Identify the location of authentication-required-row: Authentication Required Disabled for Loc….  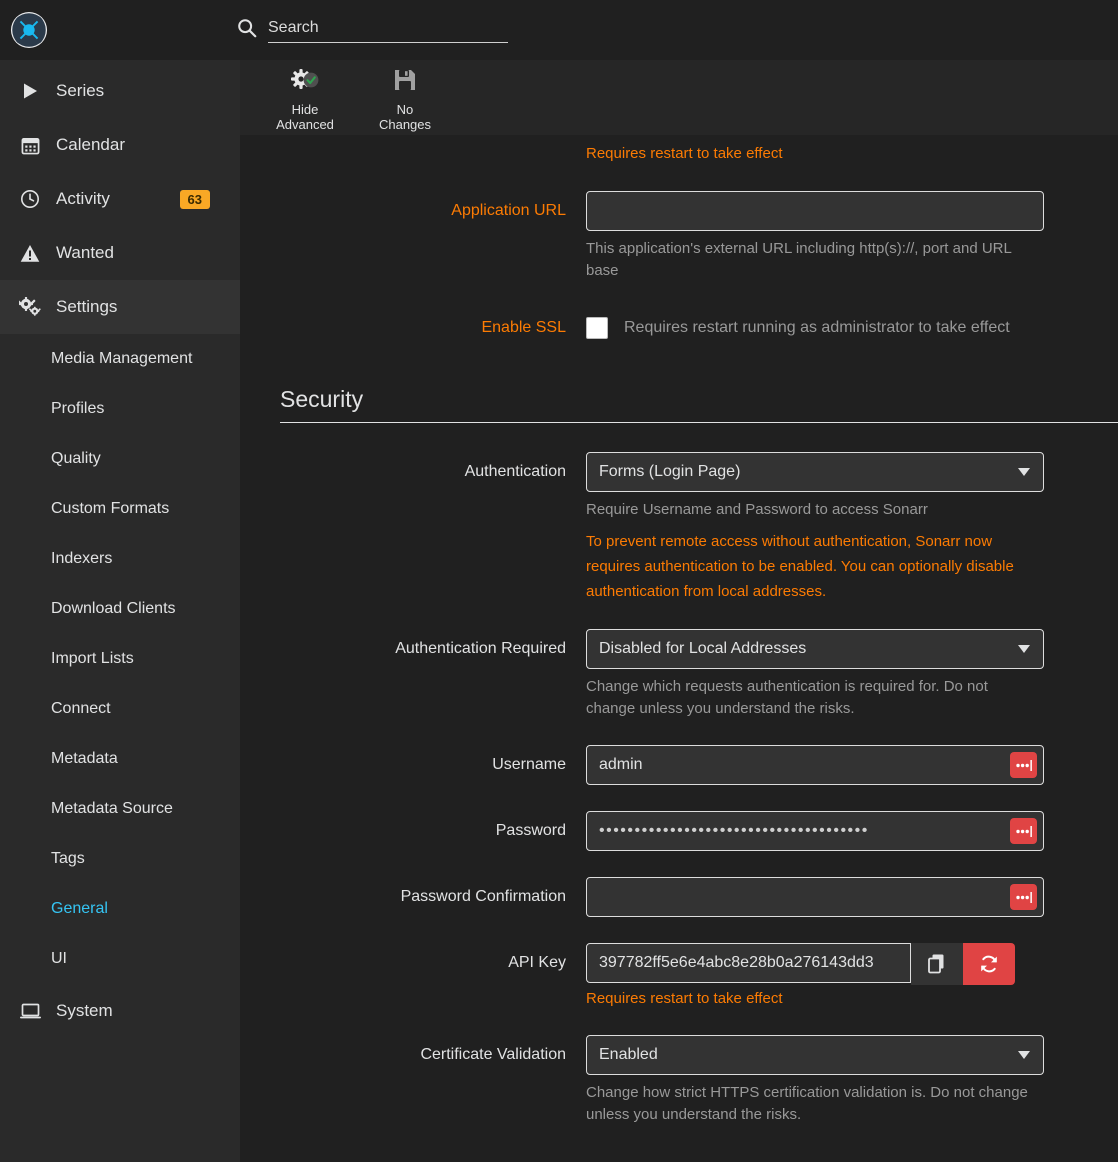
(679, 674).